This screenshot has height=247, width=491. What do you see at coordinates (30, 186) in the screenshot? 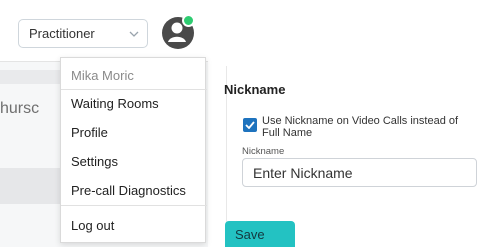
I see `background-band` at bounding box center [30, 186].